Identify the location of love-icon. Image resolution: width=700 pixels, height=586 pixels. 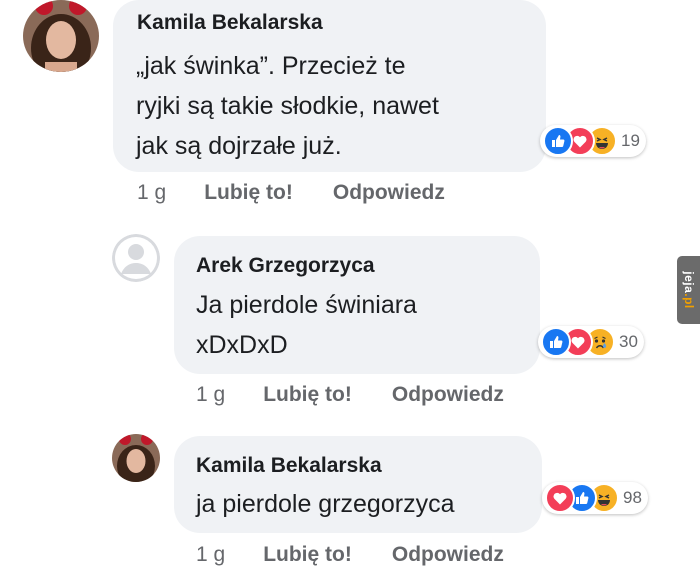
(560, 498).